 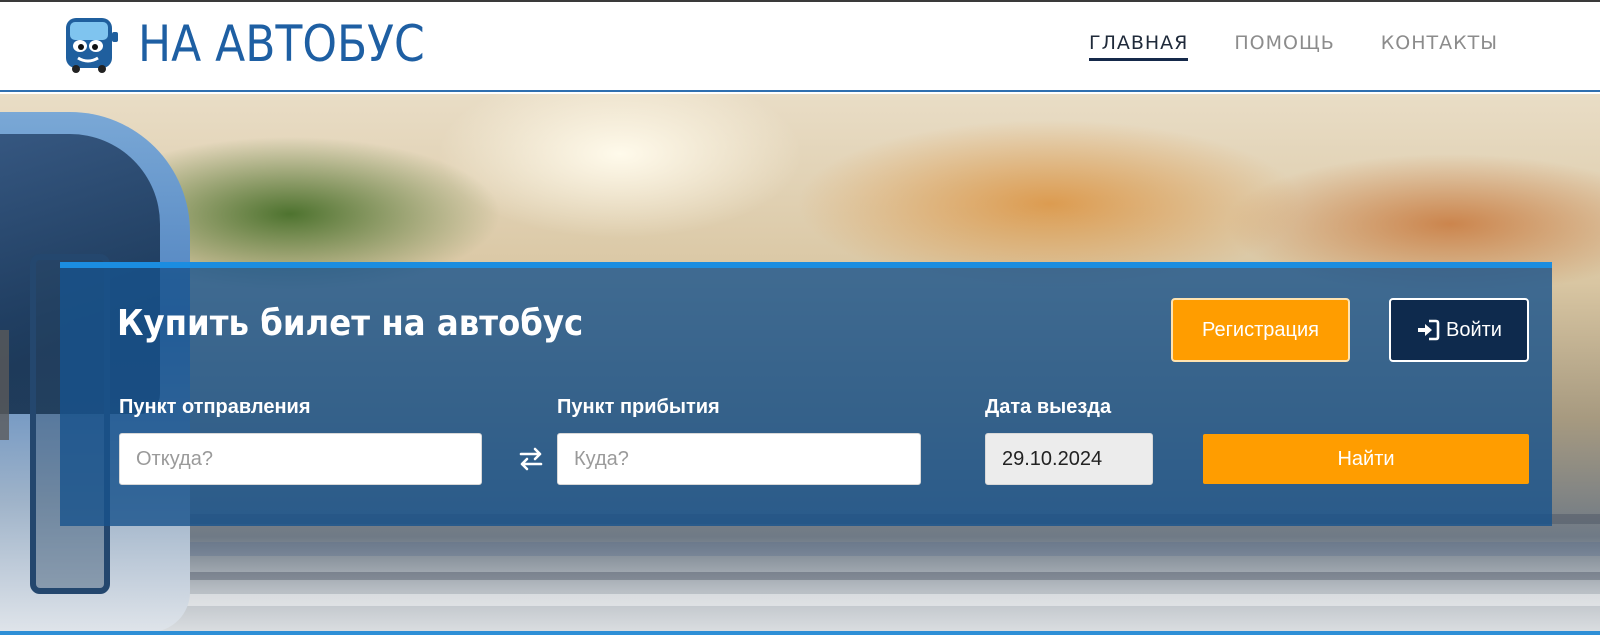 I want to click on date-input, so click(x=1069, y=459).